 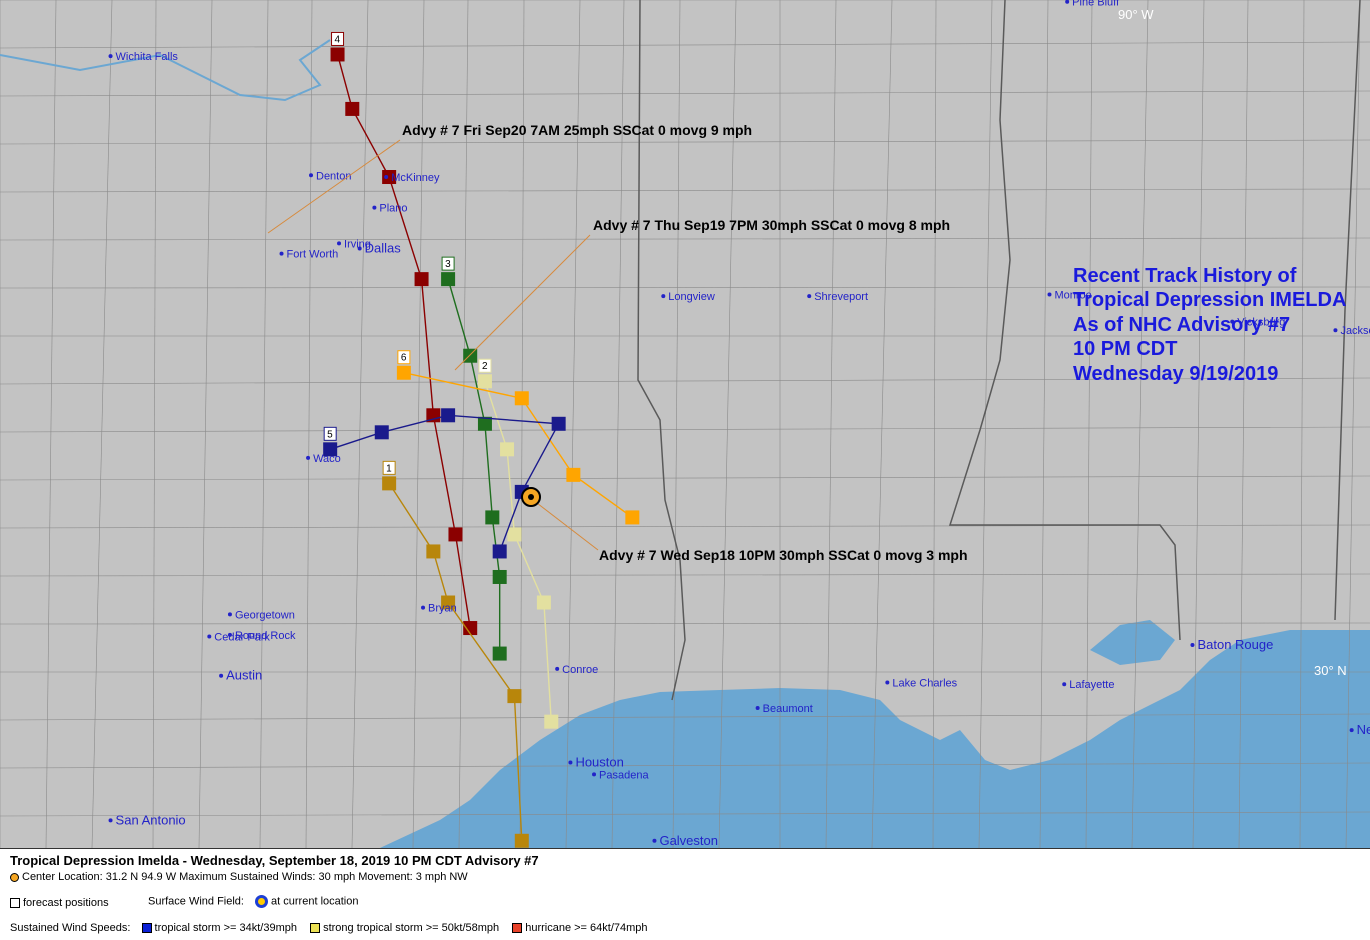 What do you see at coordinates (242, 638) in the screenshot?
I see `city-label: Cedar Park` at bounding box center [242, 638].